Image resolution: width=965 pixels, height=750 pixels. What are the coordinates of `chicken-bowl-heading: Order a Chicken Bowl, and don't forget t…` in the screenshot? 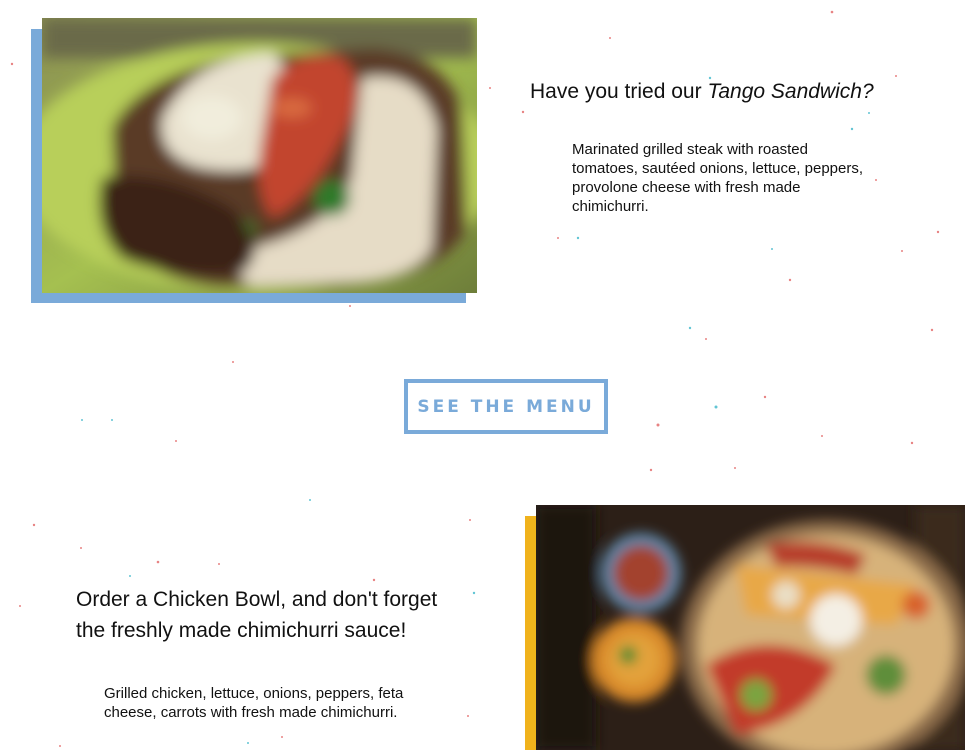 It's located at (257, 615).